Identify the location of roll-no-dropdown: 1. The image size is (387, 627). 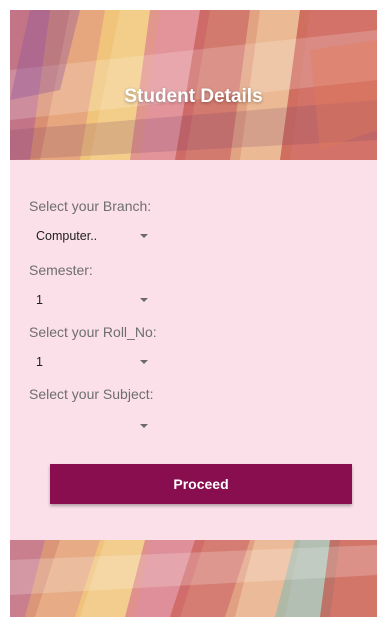
(96, 363).